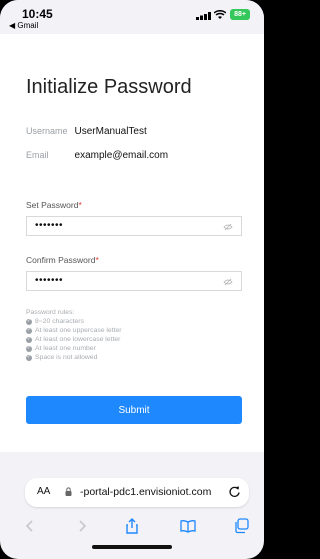 The height and width of the screenshot is (559, 320). I want to click on back-to-gmail-link: ◀ Gmail, so click(23, 25).